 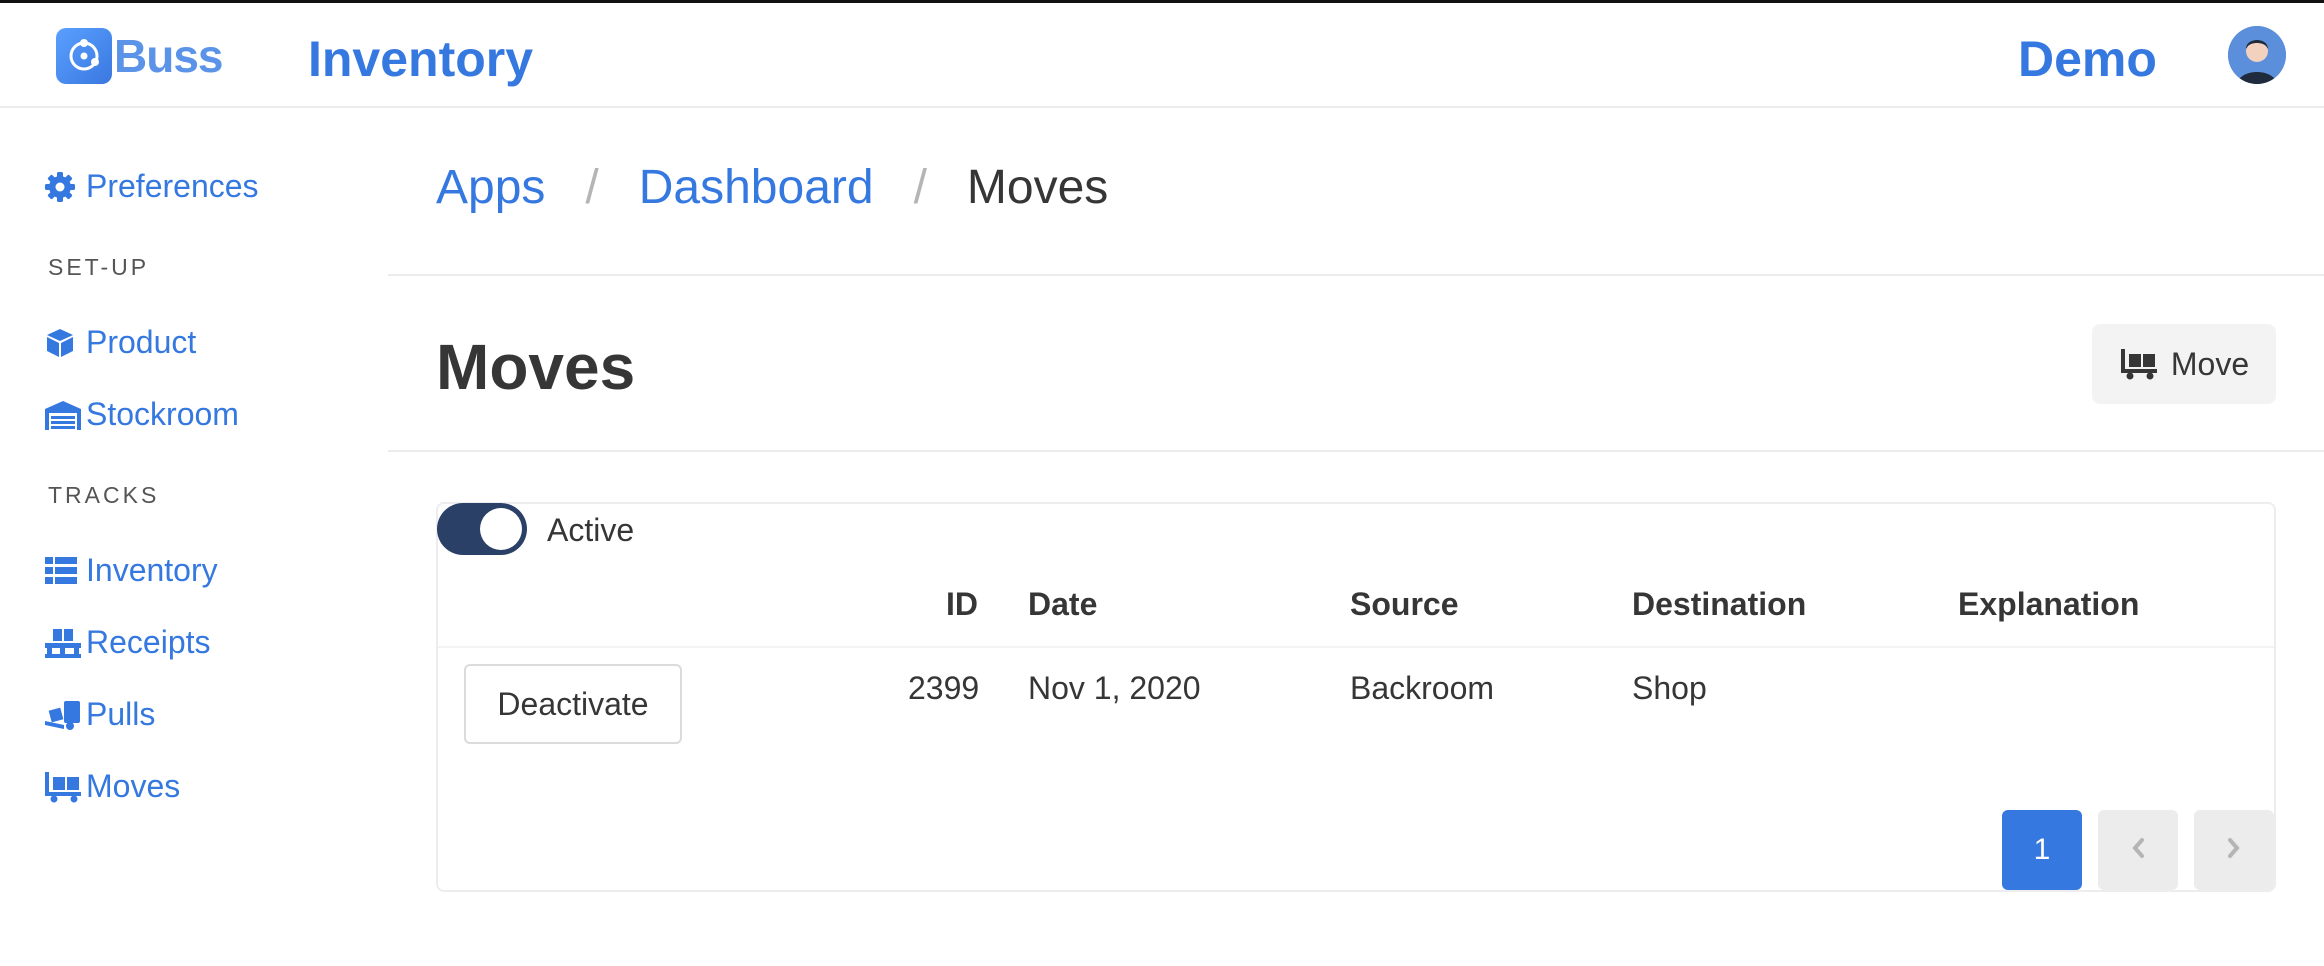 What do you see at coordinates (591, 530) in the screenshot?
I see `active-toggle-label: Active` at bounding box center [591, 530].